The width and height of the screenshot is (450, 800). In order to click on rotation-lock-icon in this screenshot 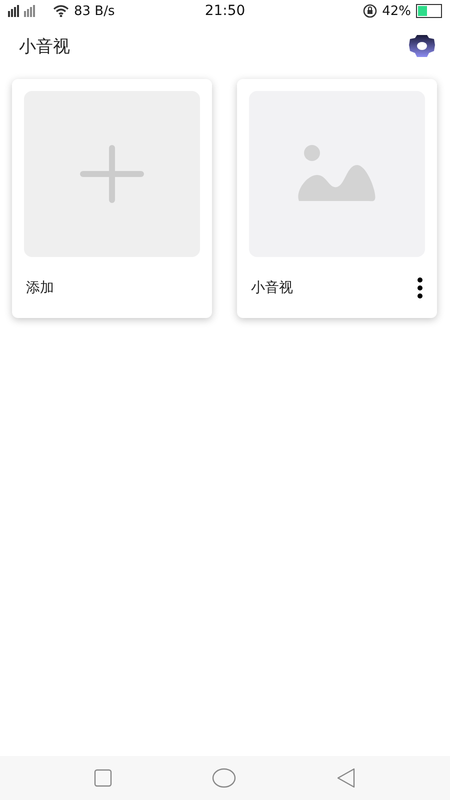, I will do `click(370, 11)`.